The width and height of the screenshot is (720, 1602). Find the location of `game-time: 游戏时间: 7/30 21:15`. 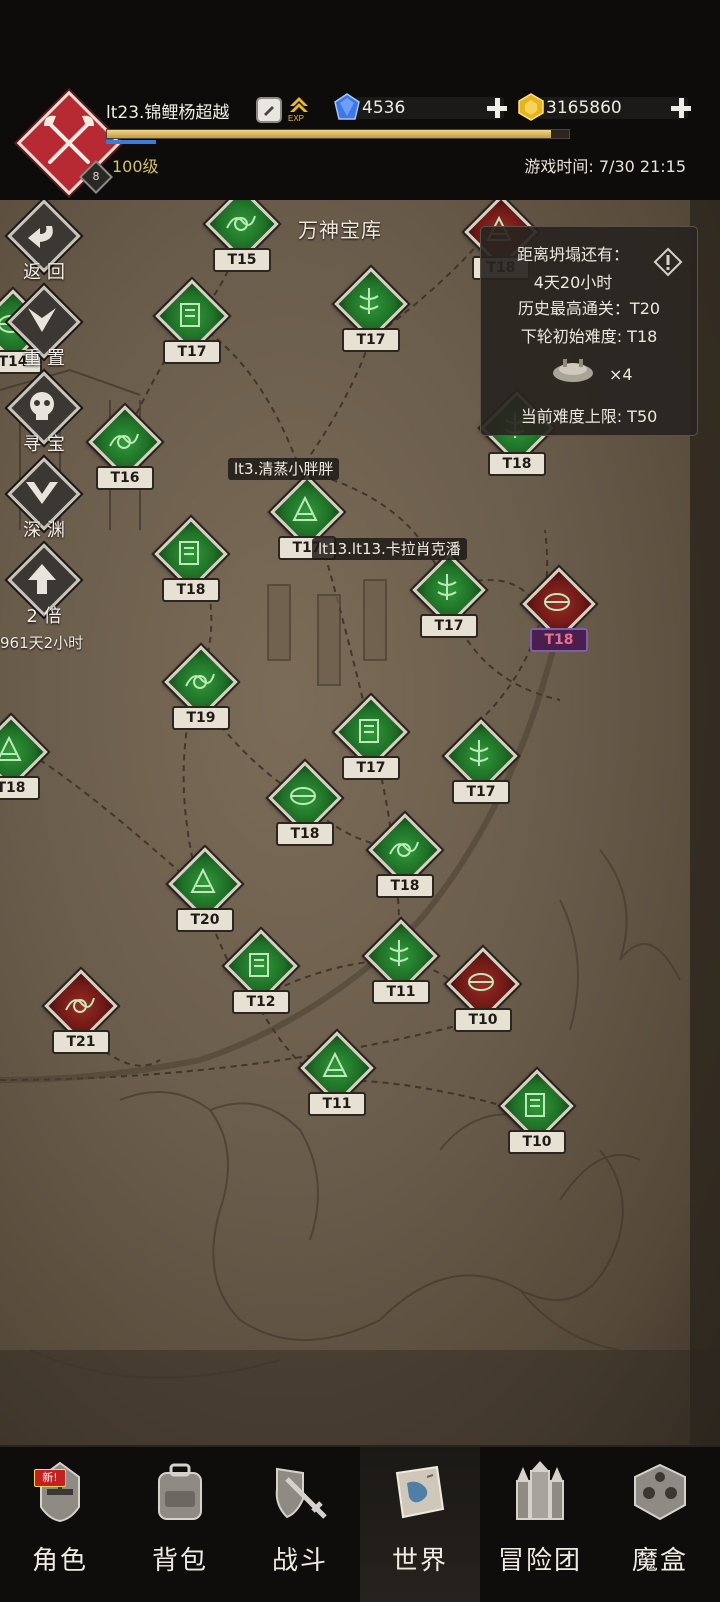

game-time: 游戏时间: 7/30 21:15 is located at coordinates (605, 166).